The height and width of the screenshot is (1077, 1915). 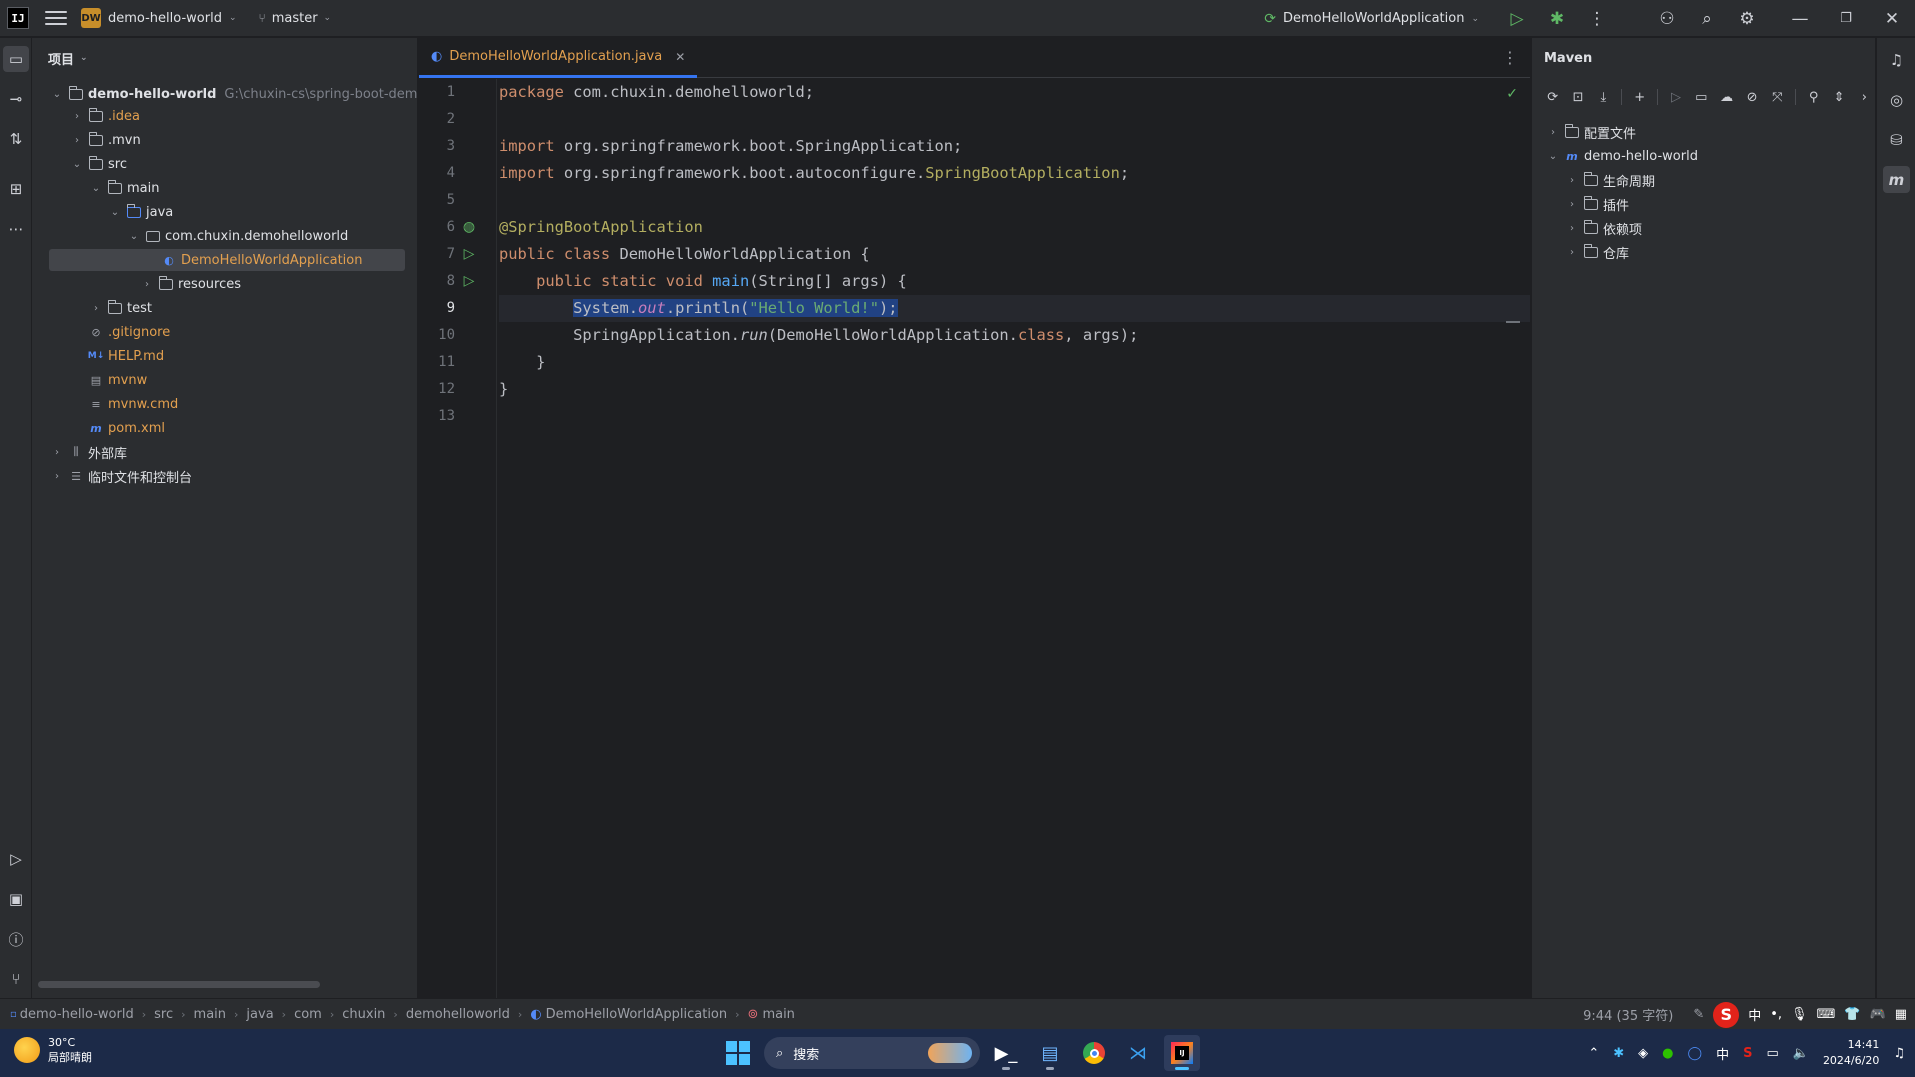 What do you see at coordinates (1591, 132) in the screenshot?
I see `maven-tree-profiles: › 配置文件` at bounding box center [1591, 132].